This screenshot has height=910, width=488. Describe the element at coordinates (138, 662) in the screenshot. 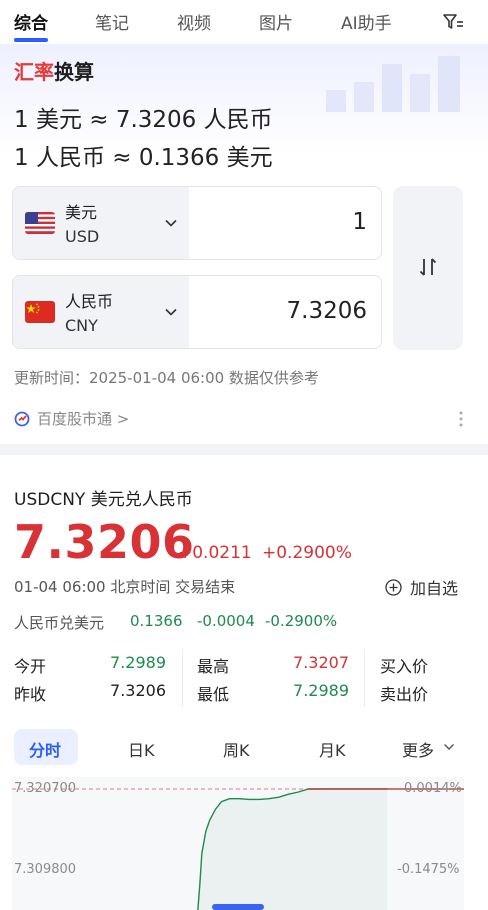

I see `stat-open-value: 7.2989` at that location.